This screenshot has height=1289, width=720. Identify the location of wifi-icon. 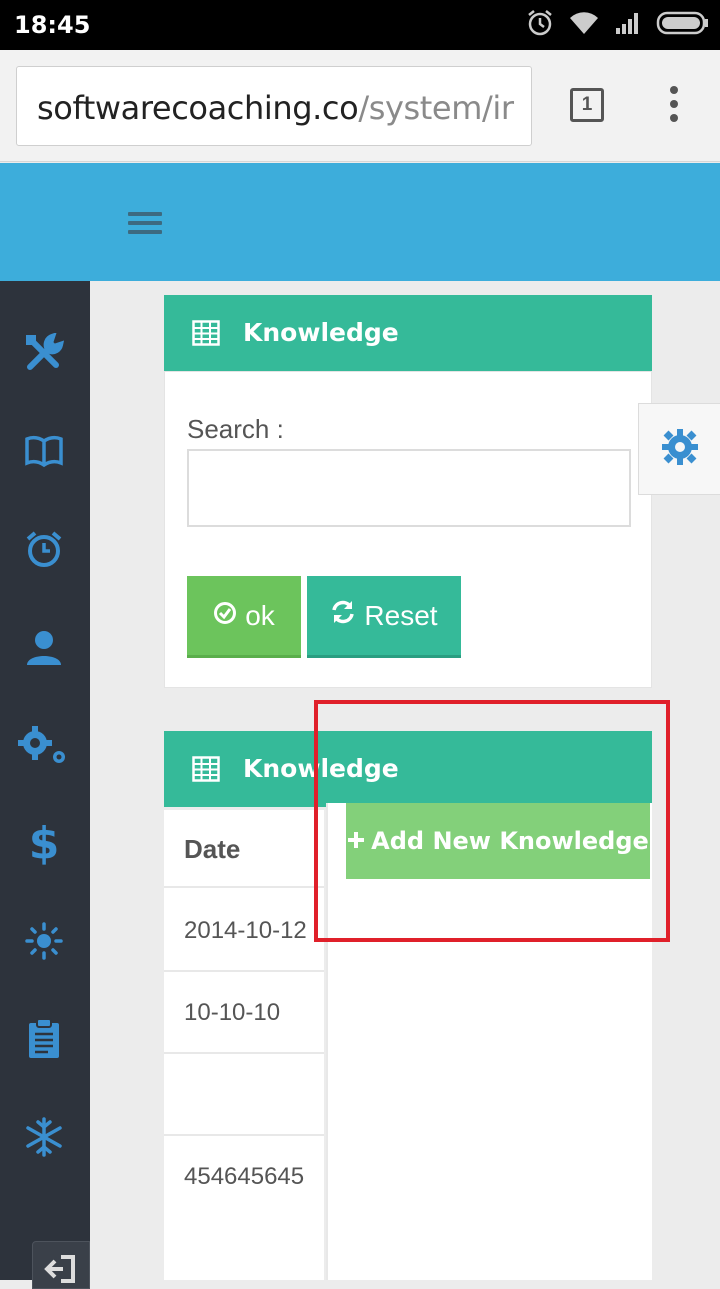
(584, 25).